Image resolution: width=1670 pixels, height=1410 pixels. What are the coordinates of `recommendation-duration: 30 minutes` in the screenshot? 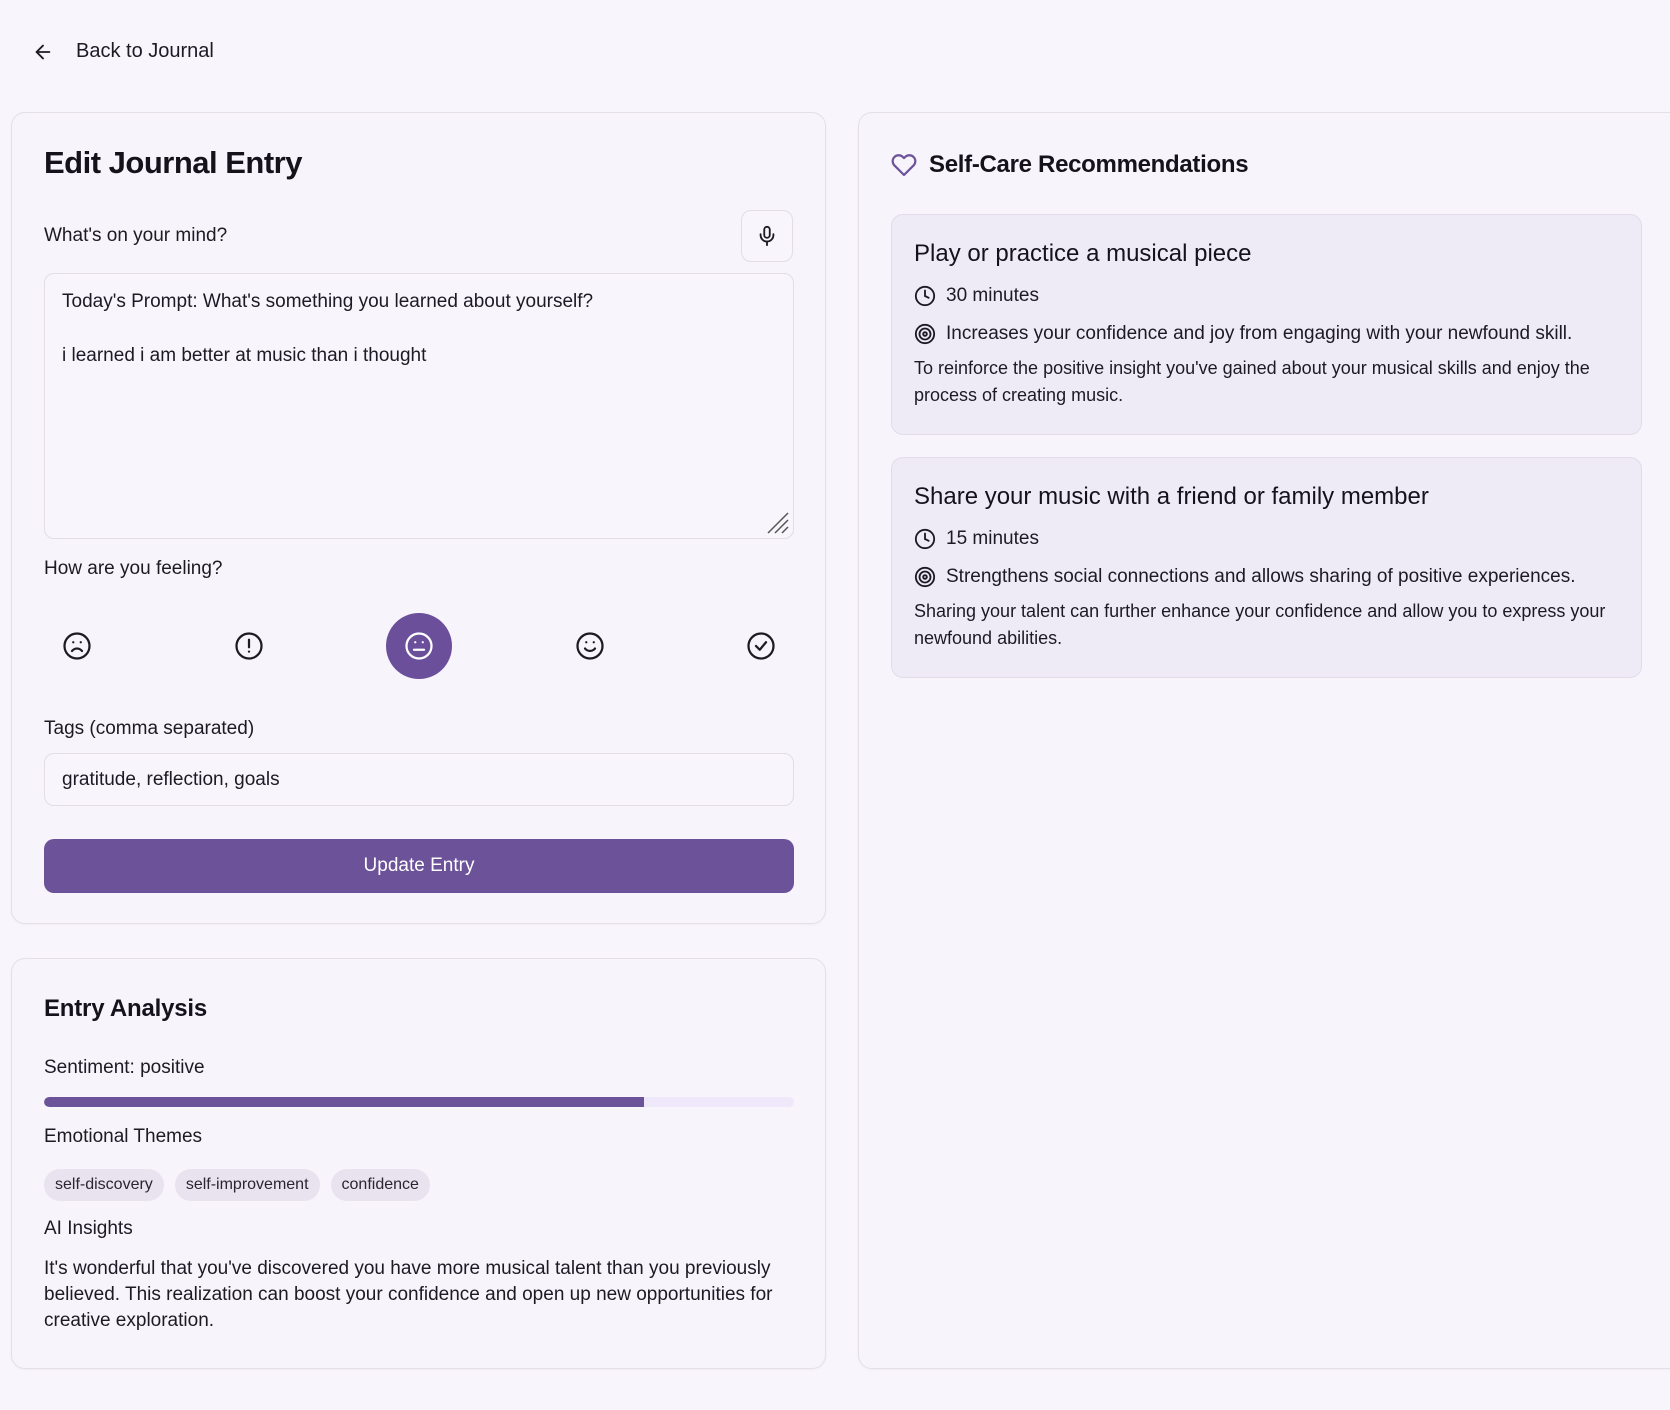 It's located at (976, 296).